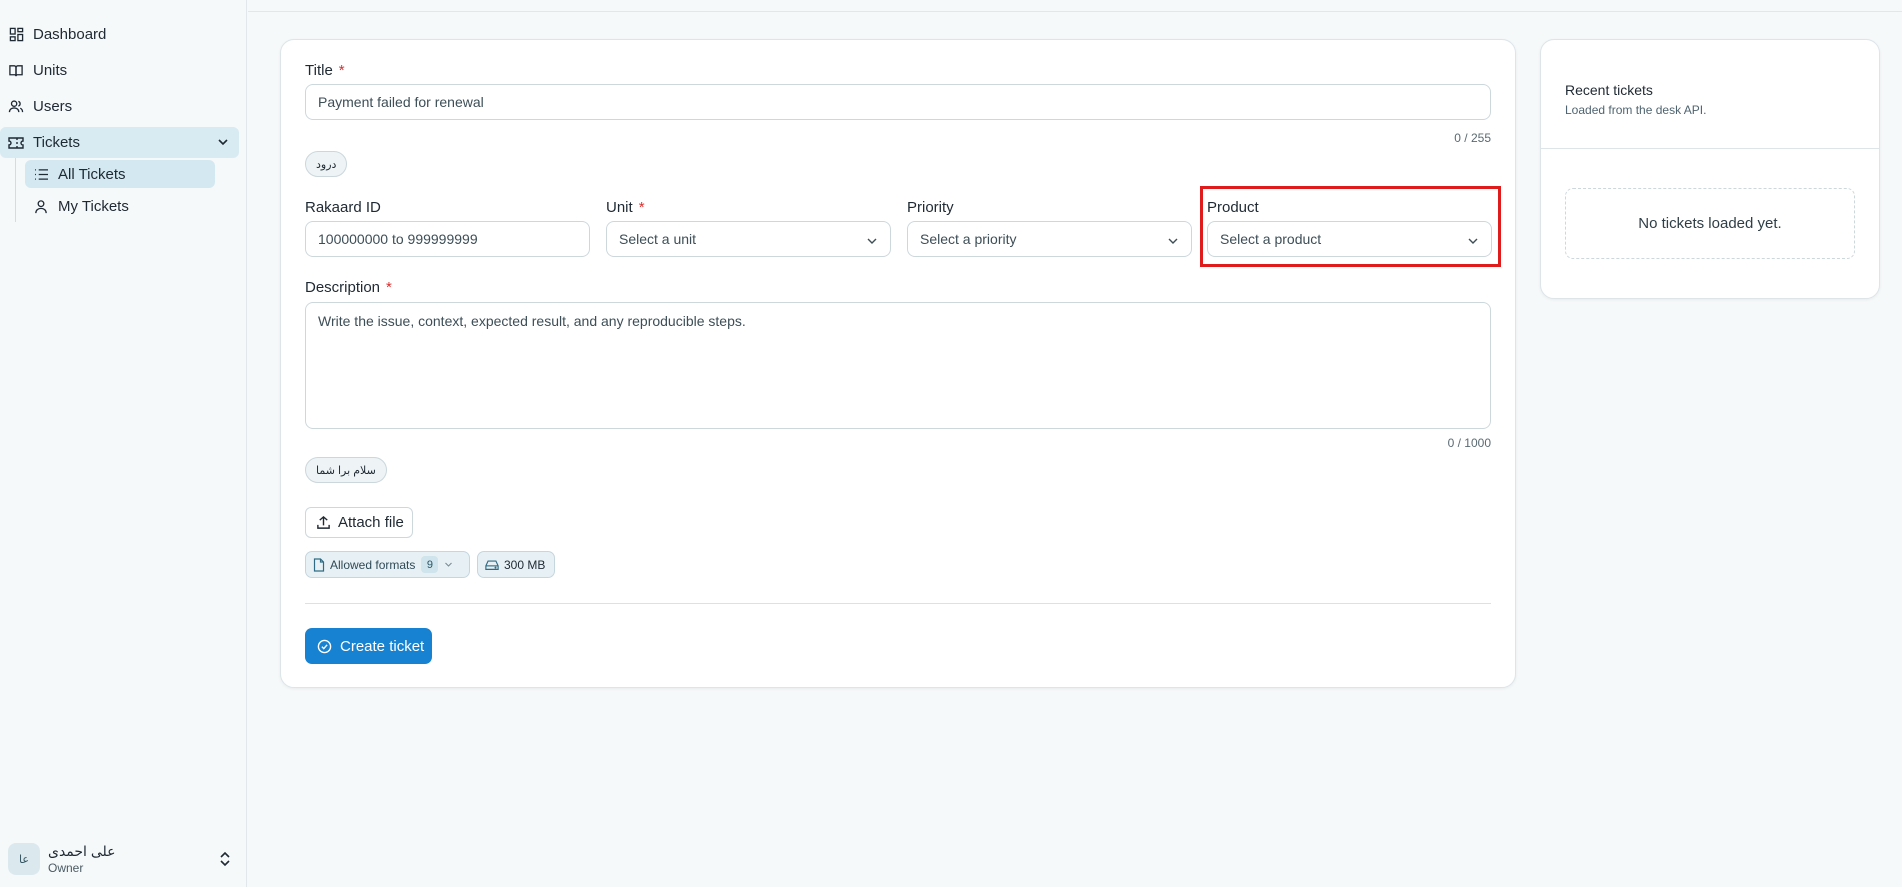 The height and width of the screenshot is (887, 1902). Describe the element at coordinates (225, 861) in the screenshot. I see `chevrons-up-down-icon` at that location.